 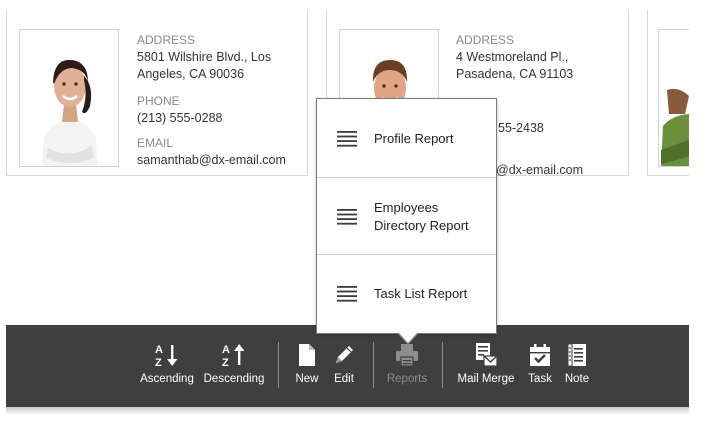 I want to click on menu-item-profile-report: Profile Report, so click(x=406, y=139).